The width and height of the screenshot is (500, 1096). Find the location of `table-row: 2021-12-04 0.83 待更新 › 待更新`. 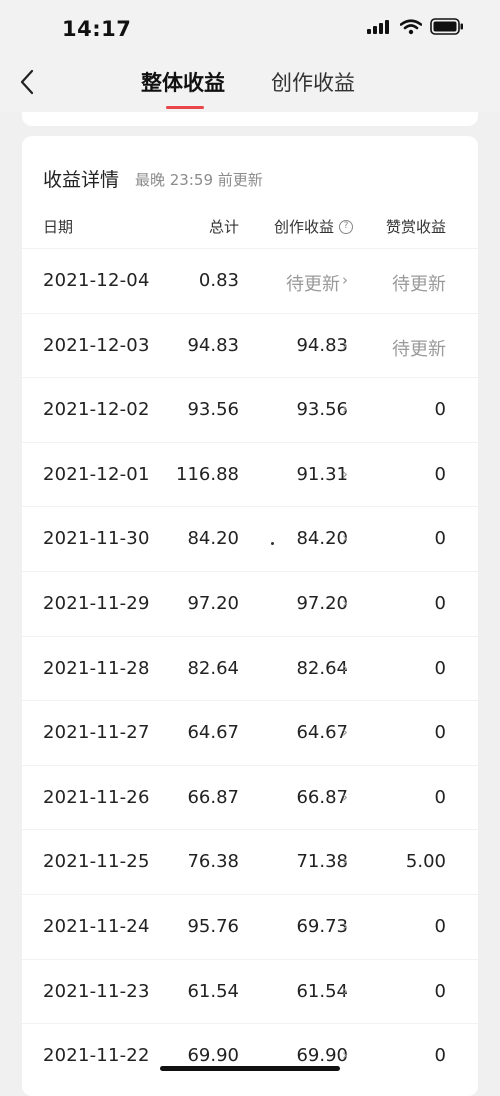

table-row: 2021-12-04 0.83 待更新 › 待更新 is located at coordinates (250, 280).